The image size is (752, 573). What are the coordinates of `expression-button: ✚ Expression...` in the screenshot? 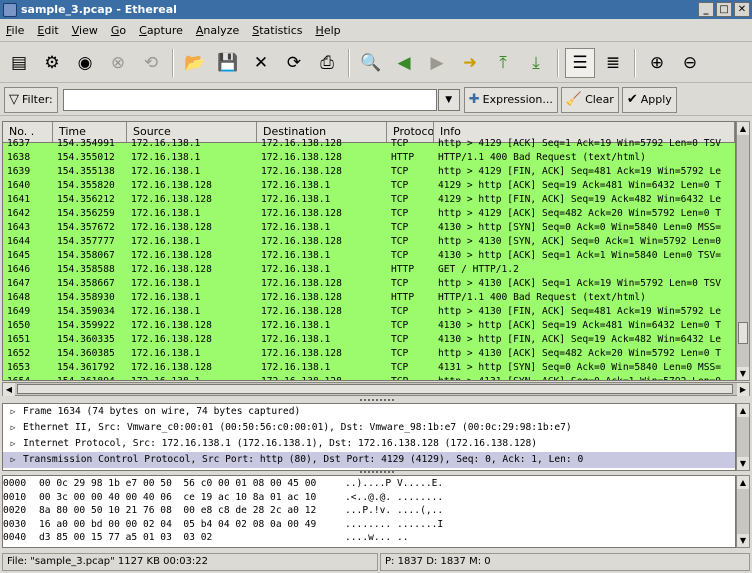 It's located at (510, 99).